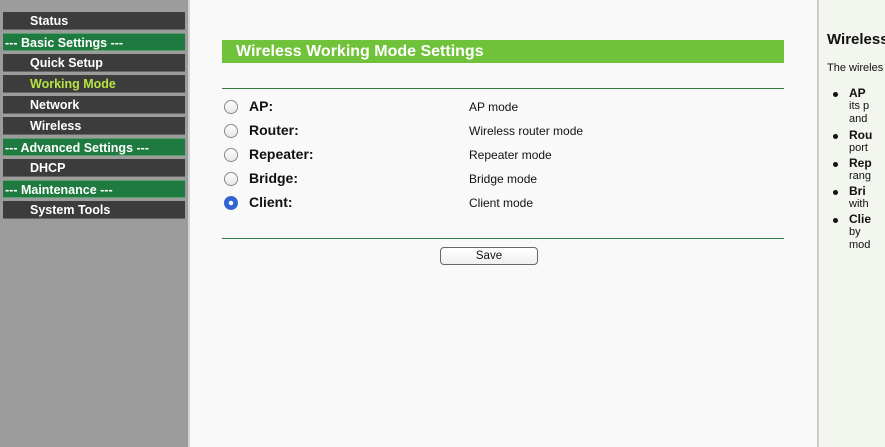  I want to click on help-item-head: Clie, so click(860, 219).